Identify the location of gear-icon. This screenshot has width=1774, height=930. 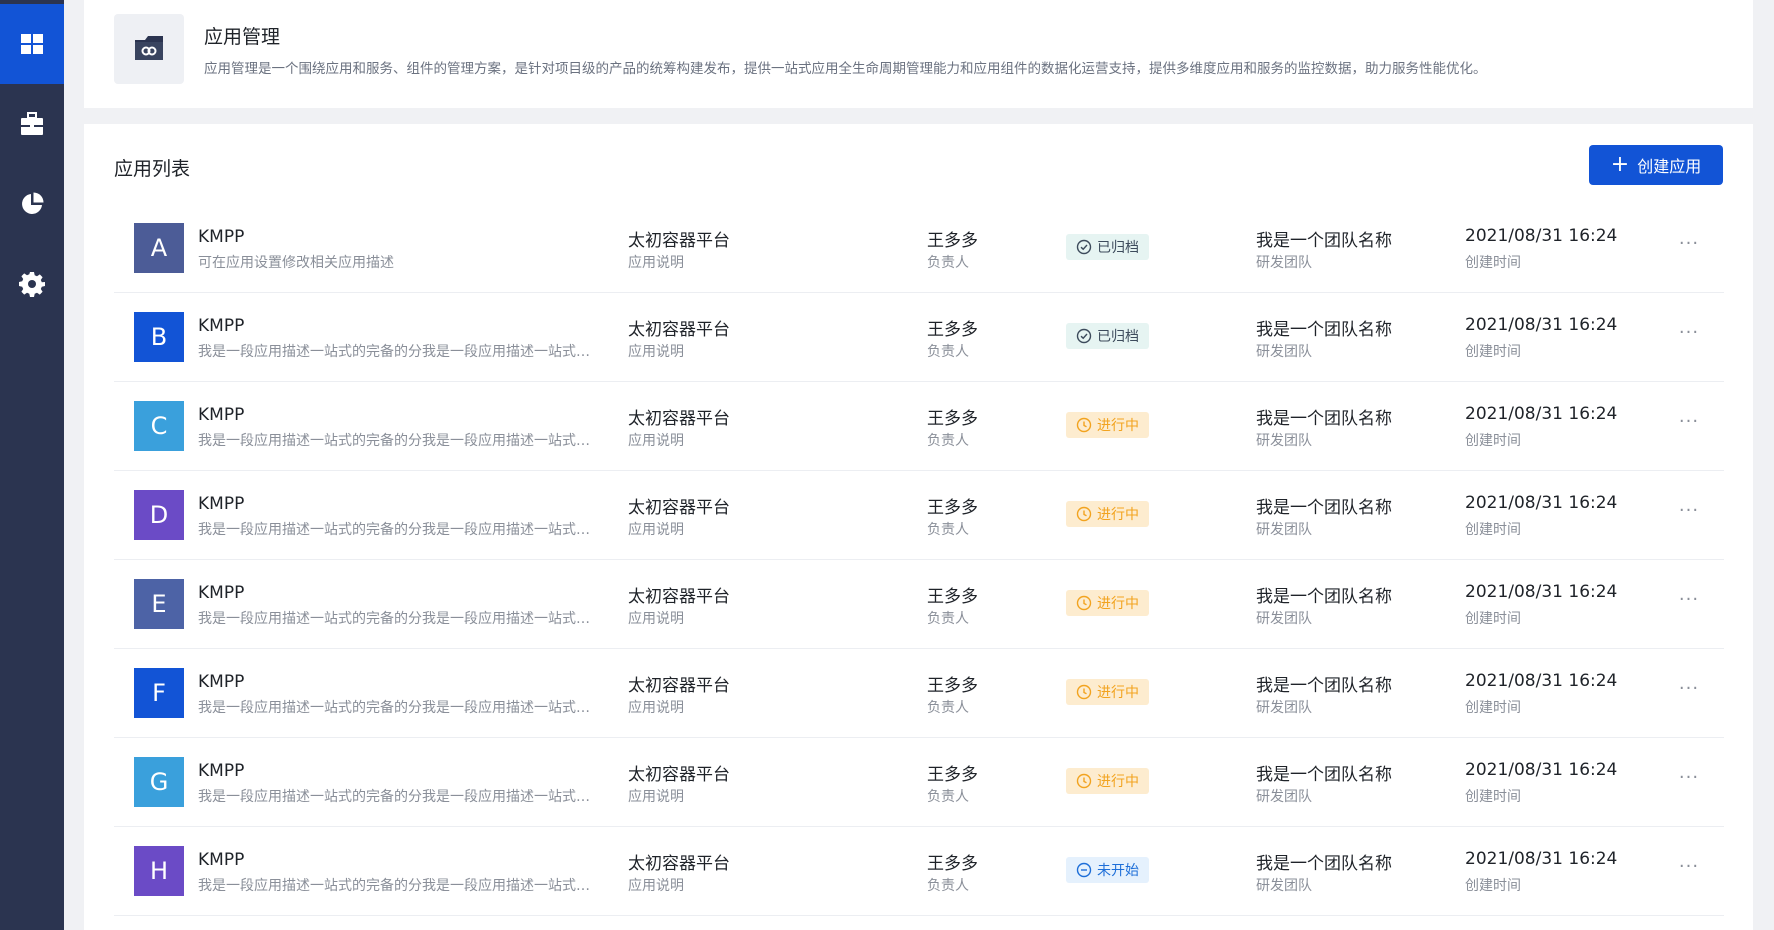
(32, 284).